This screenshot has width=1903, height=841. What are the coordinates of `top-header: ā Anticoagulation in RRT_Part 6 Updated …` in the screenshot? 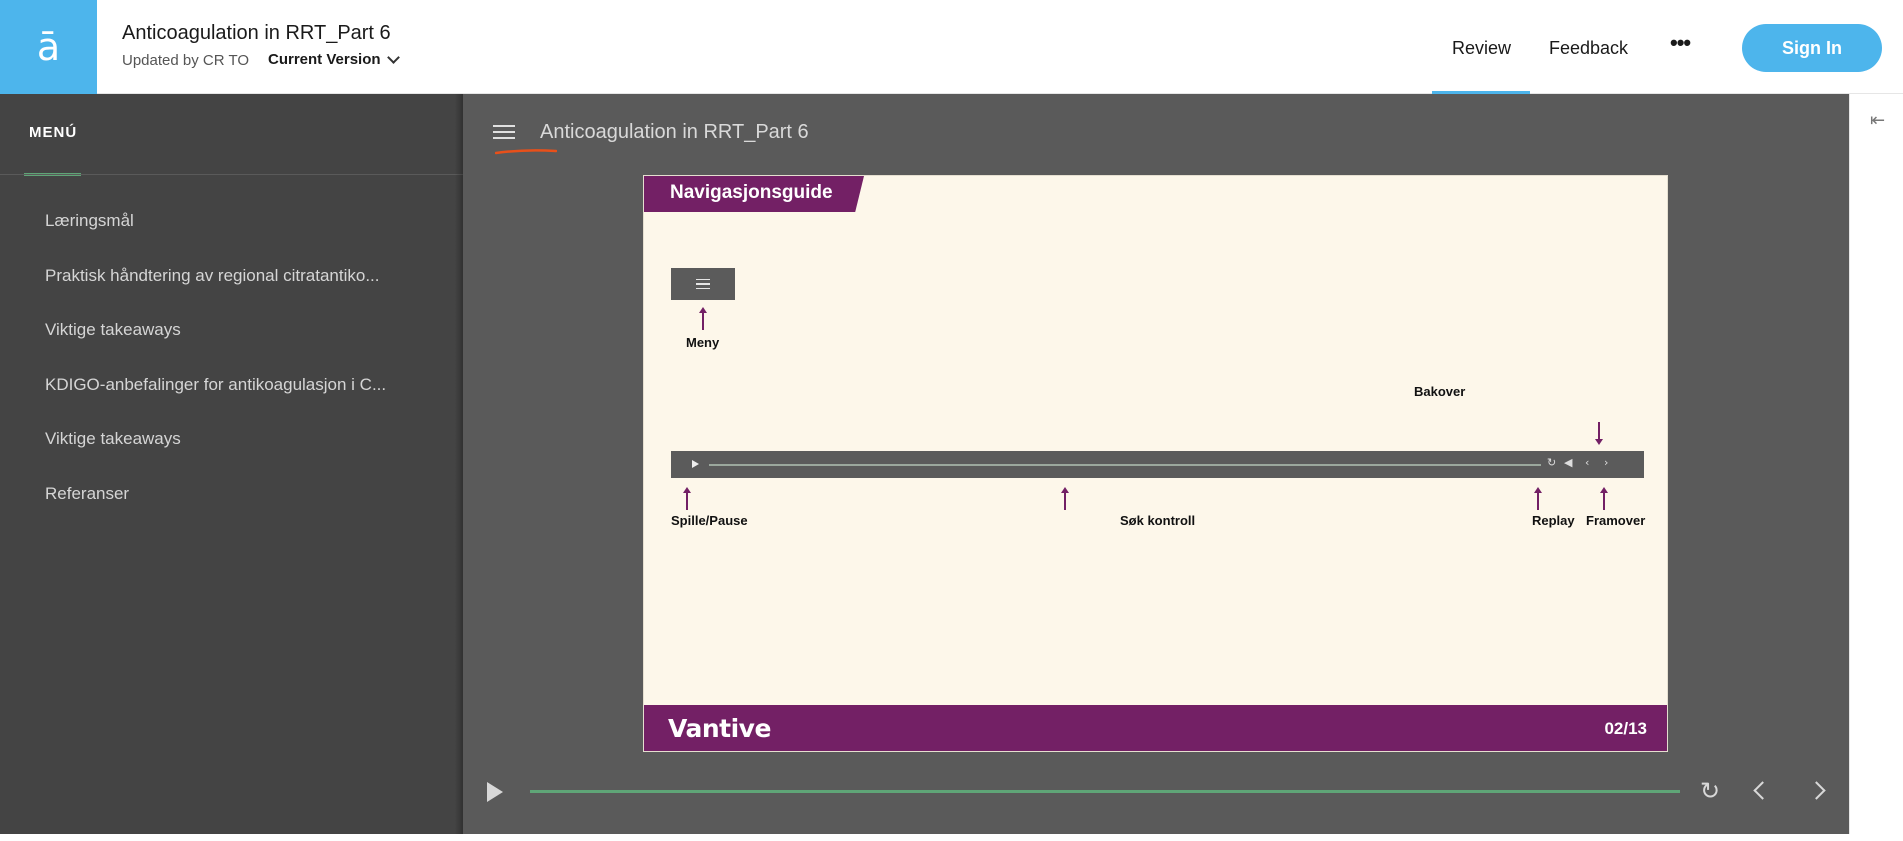 It's located at (951, 47).